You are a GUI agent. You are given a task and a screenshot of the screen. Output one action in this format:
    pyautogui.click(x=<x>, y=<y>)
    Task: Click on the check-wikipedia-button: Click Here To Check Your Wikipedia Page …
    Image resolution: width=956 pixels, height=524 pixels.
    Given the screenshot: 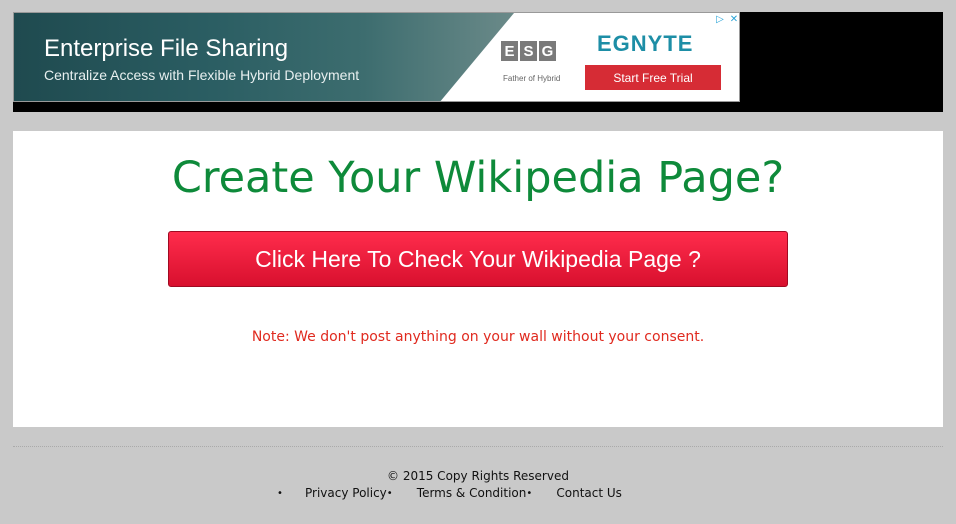 What is the action you would take?
    pyautogui.click(x=478, y=259)
    